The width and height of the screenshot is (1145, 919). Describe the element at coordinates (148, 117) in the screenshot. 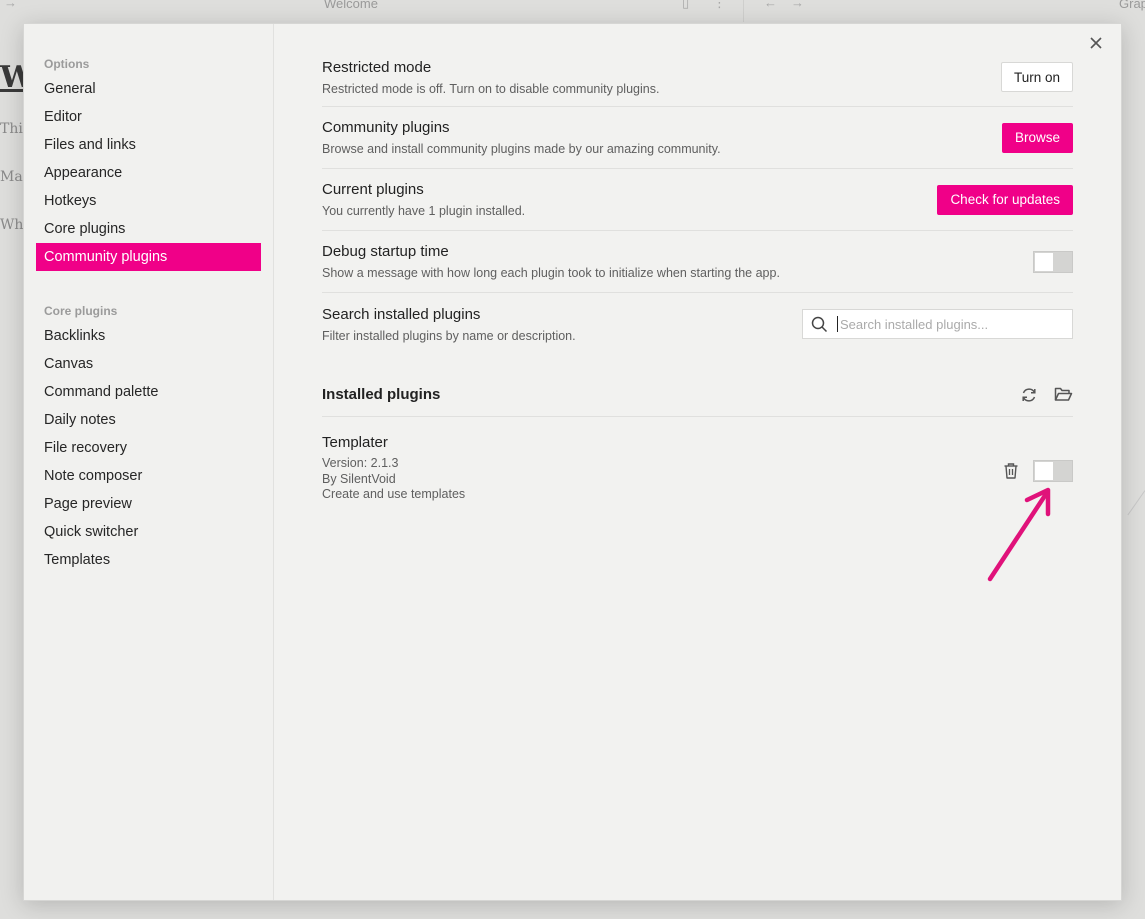

I see `sidebar-item-editor: Editor` at that location.